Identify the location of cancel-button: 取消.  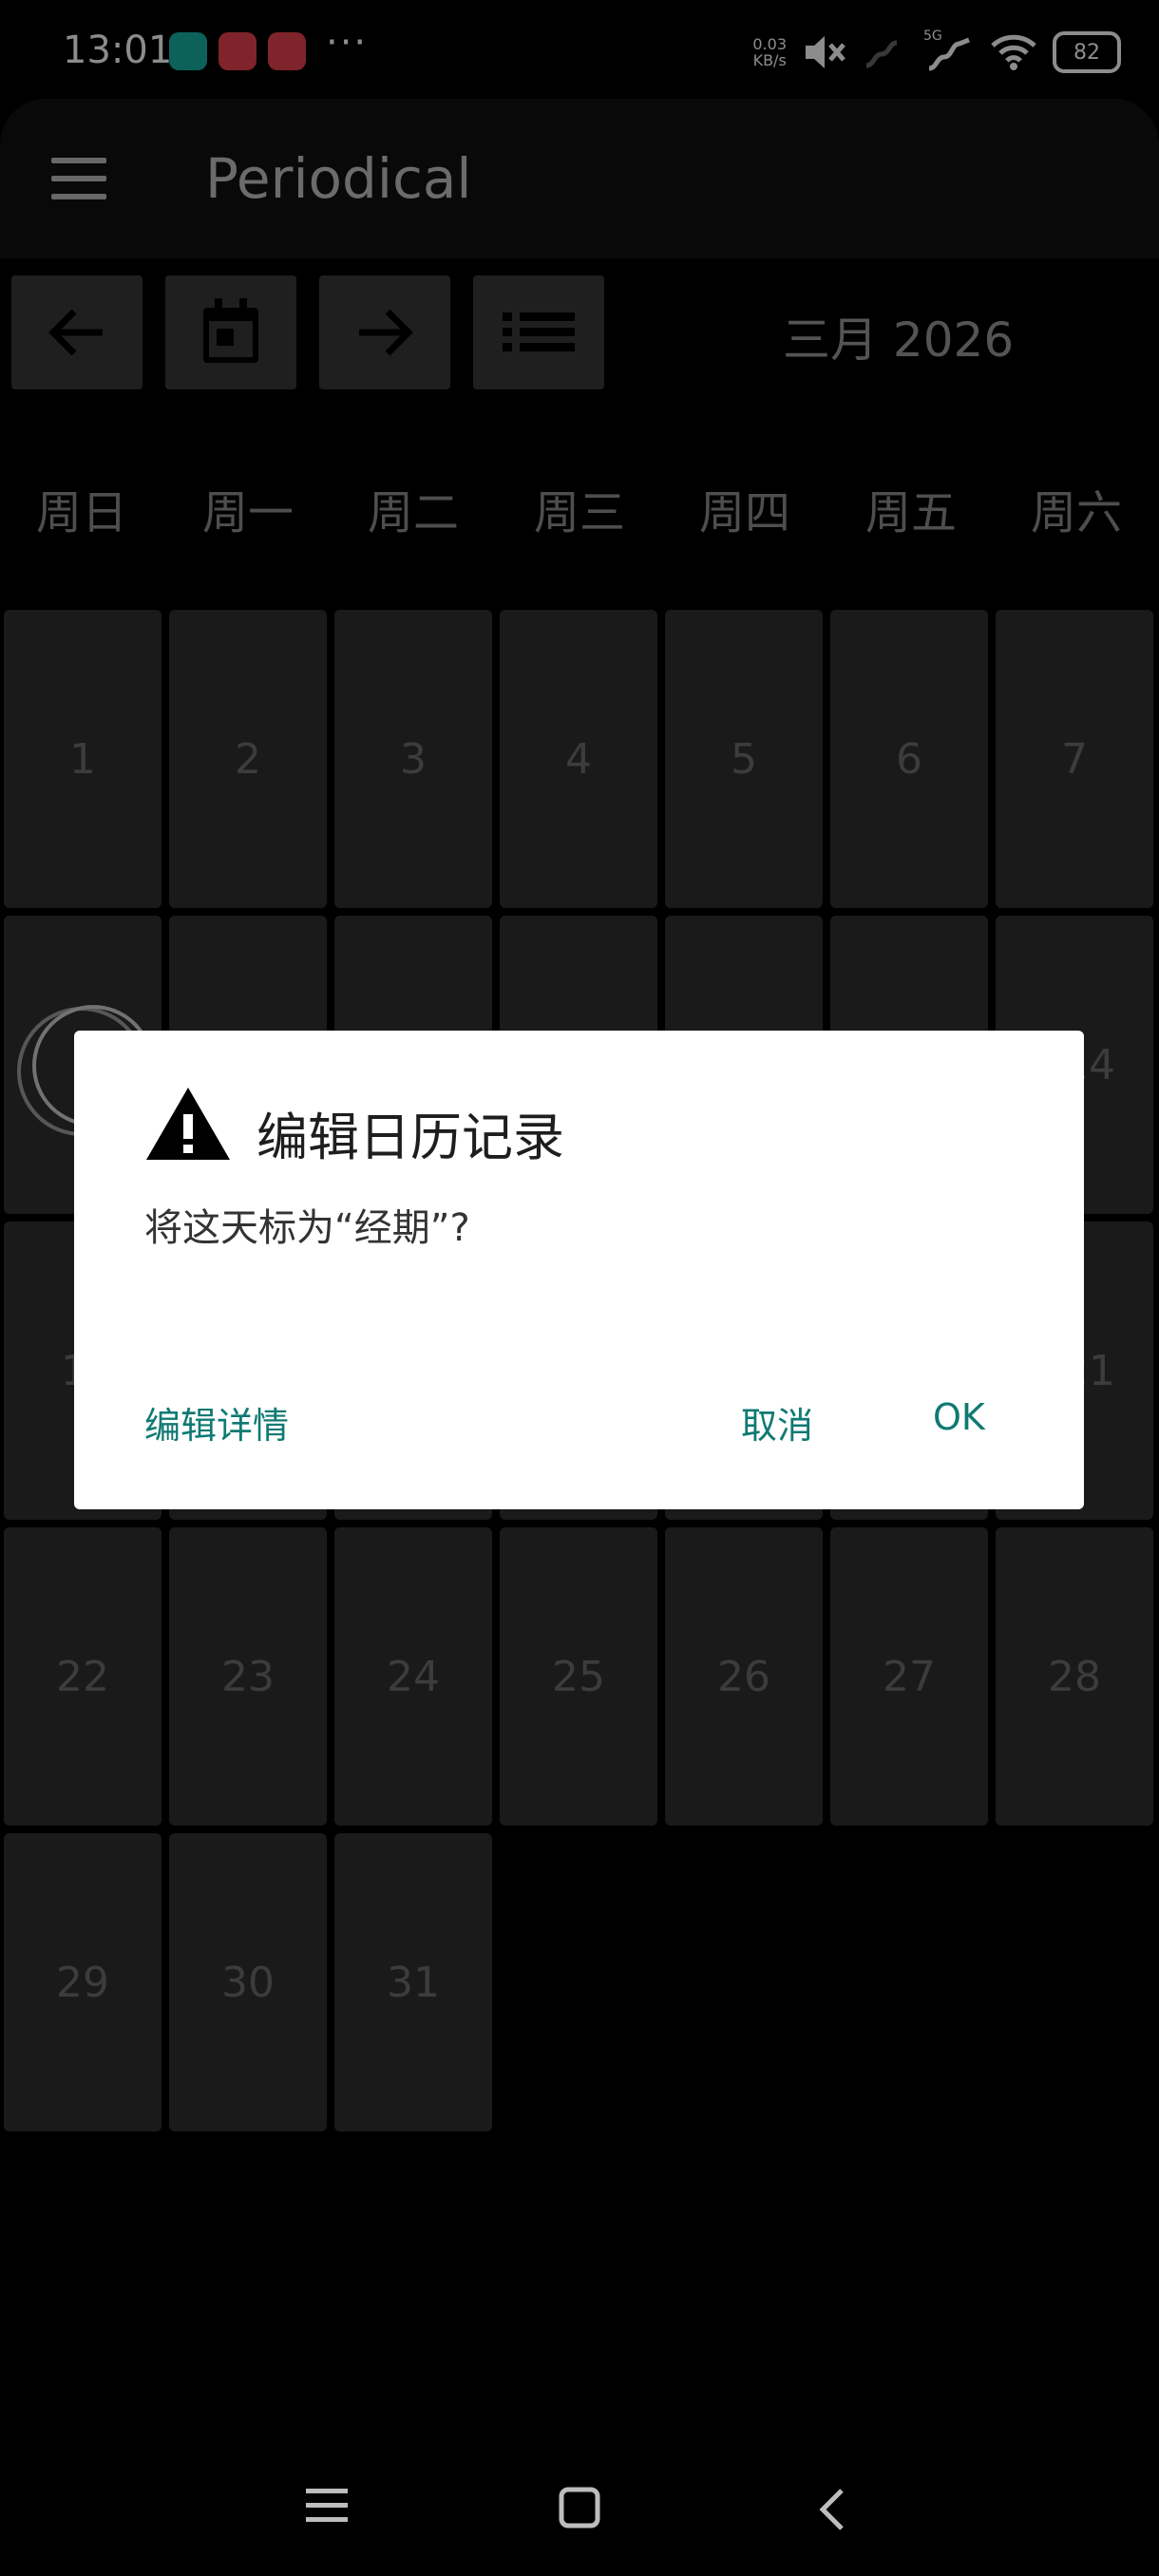
(777, 1422).